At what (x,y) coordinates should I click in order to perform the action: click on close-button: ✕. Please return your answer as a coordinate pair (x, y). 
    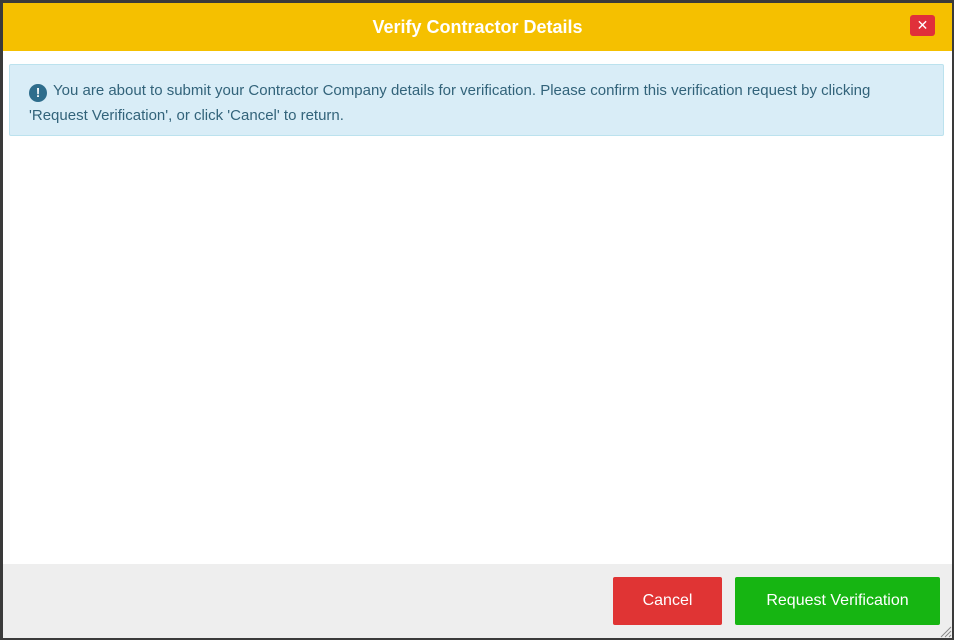
    Looking at the image, I should click on (922, 25).